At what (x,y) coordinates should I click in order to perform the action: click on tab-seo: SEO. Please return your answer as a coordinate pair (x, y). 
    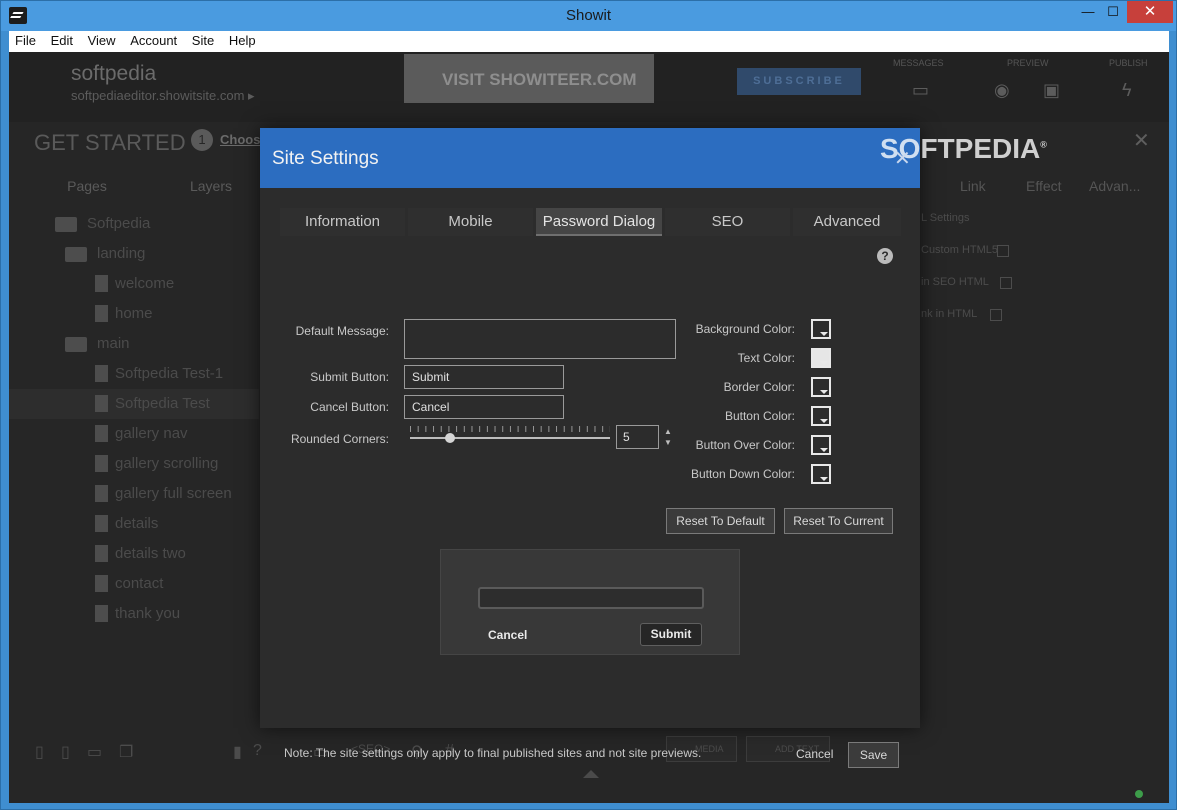
    Looking at the image, I should click on (727, 222).